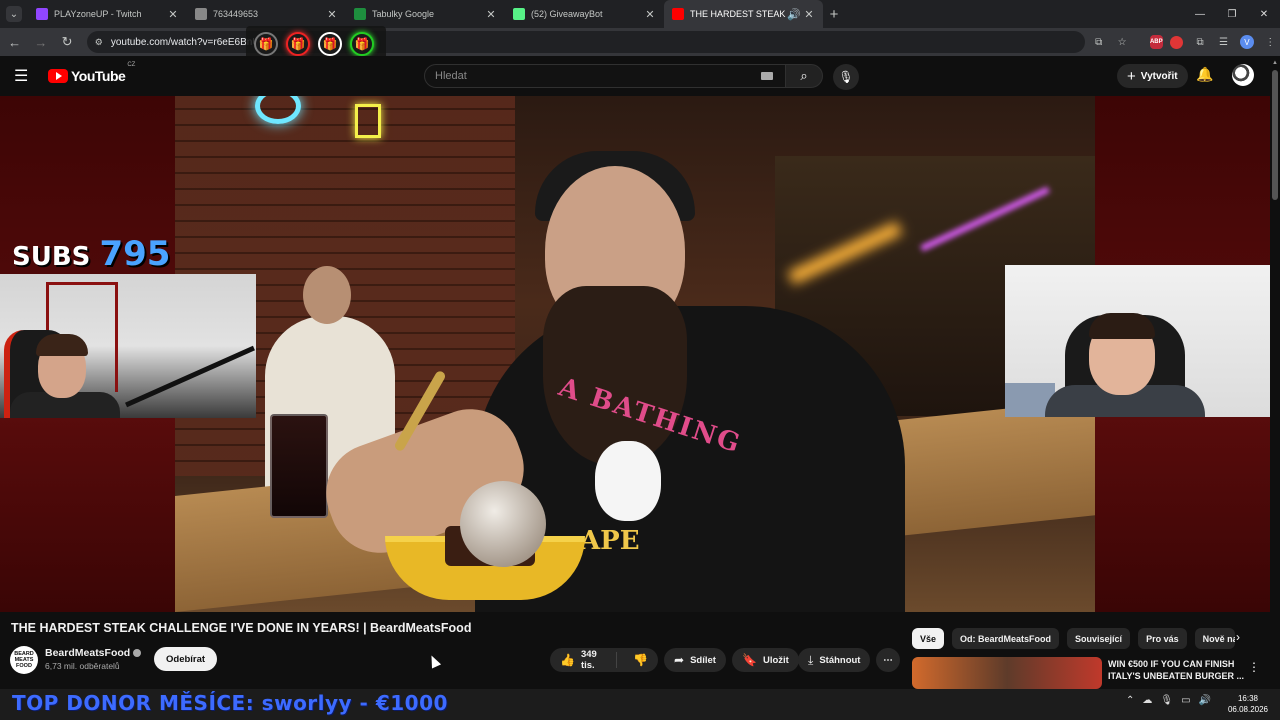 The image size is (1280, 720). I want to click on verified-icon, so click(137, 653).